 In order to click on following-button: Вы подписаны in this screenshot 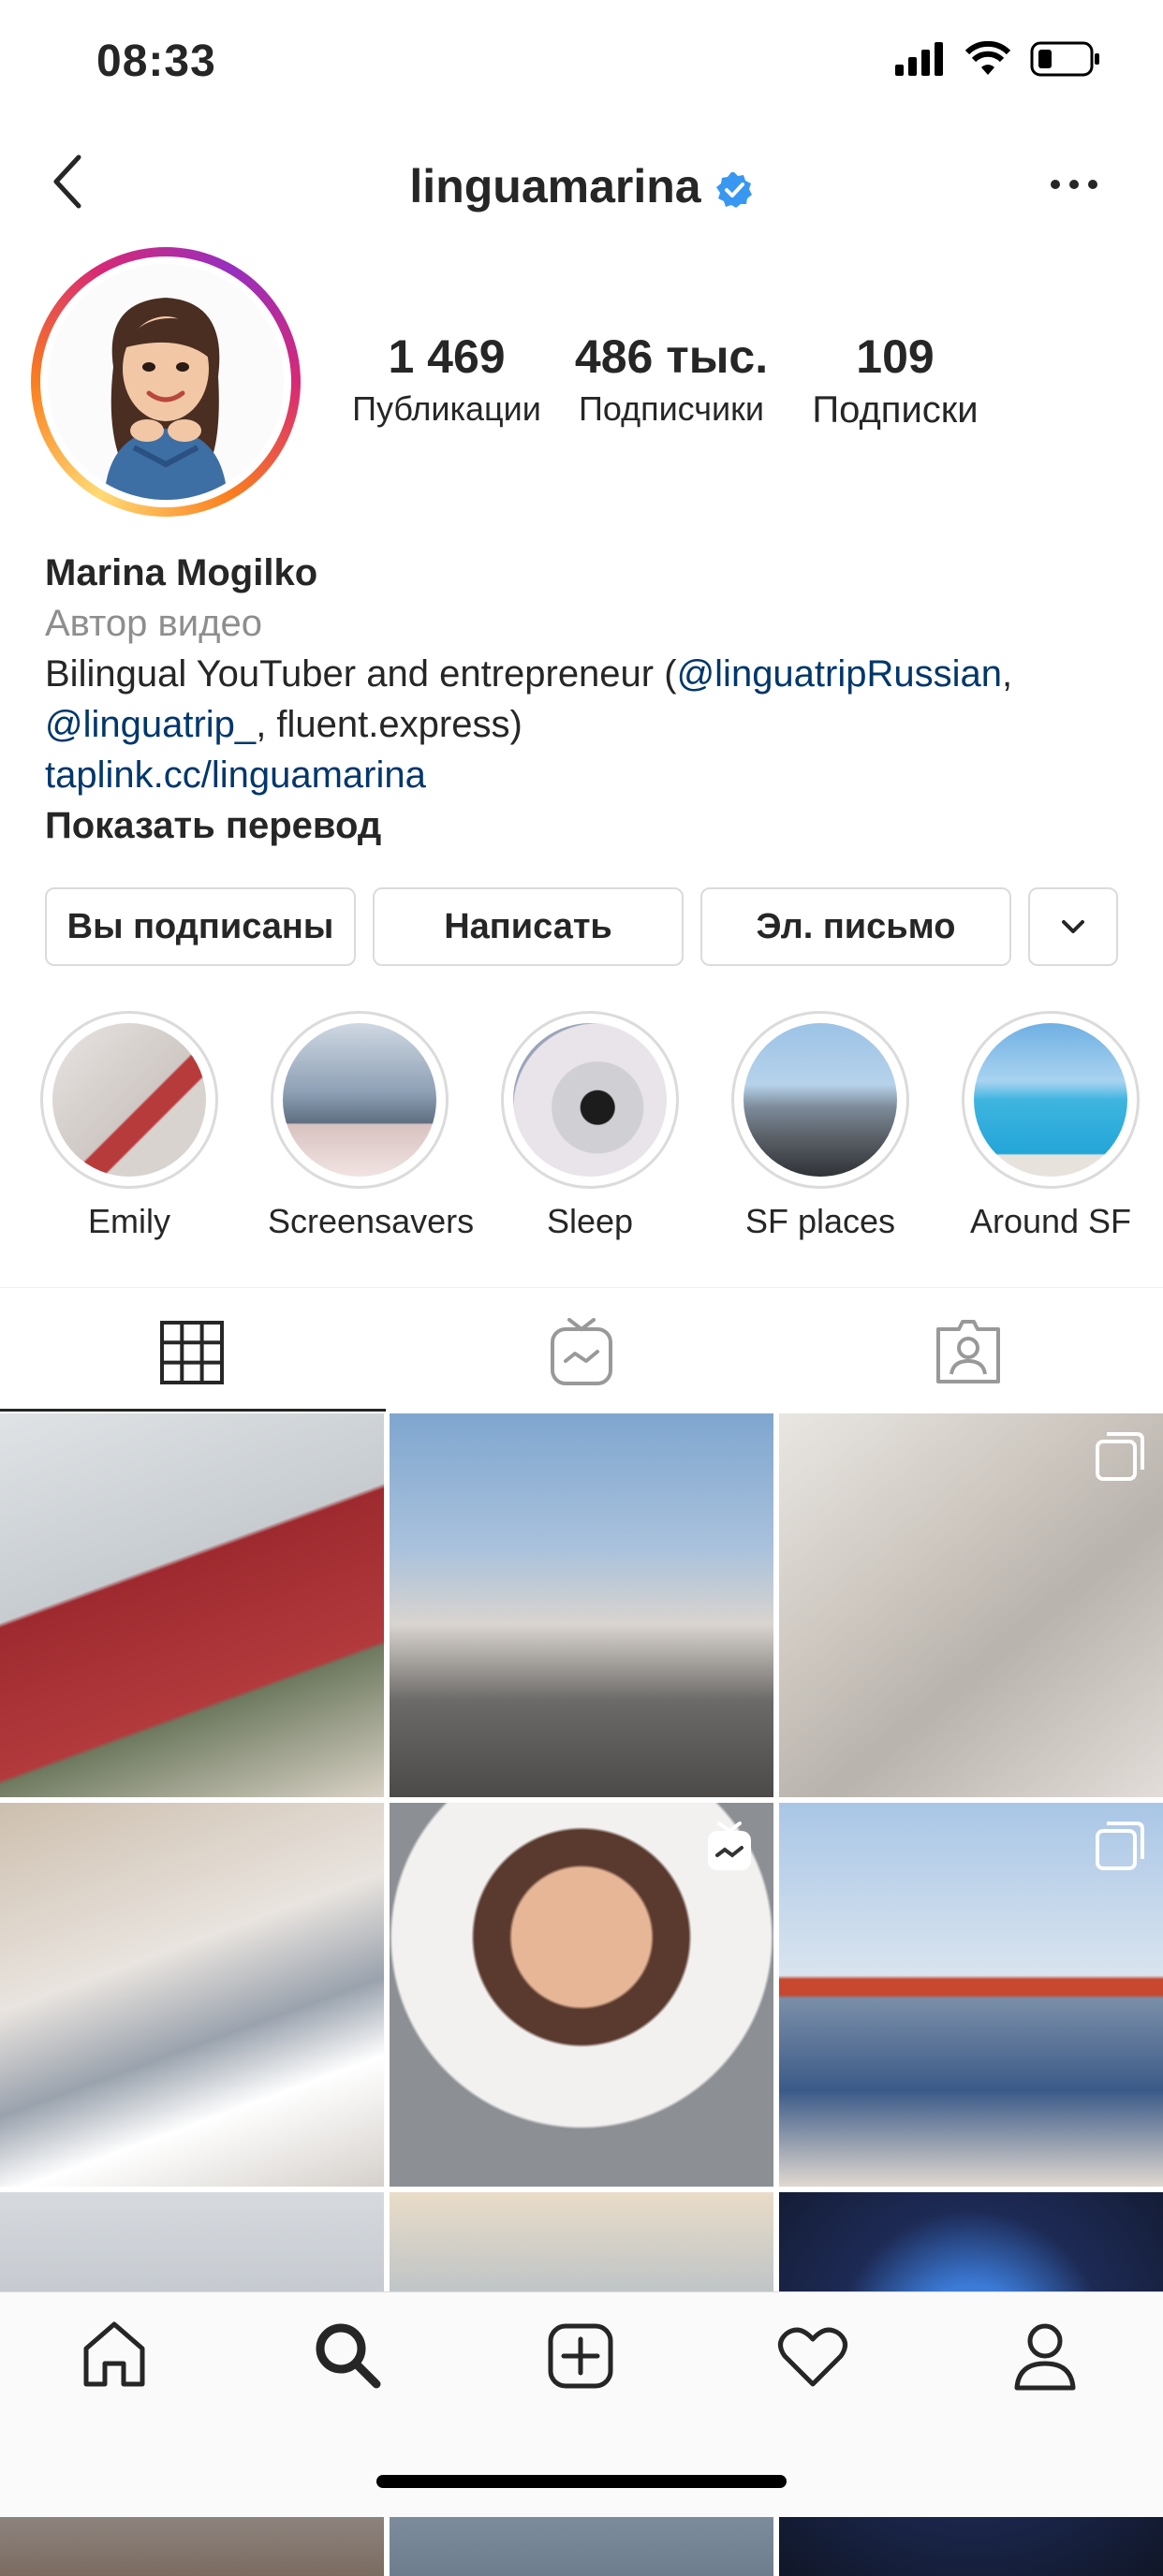, I will do `click(201, 926)`.